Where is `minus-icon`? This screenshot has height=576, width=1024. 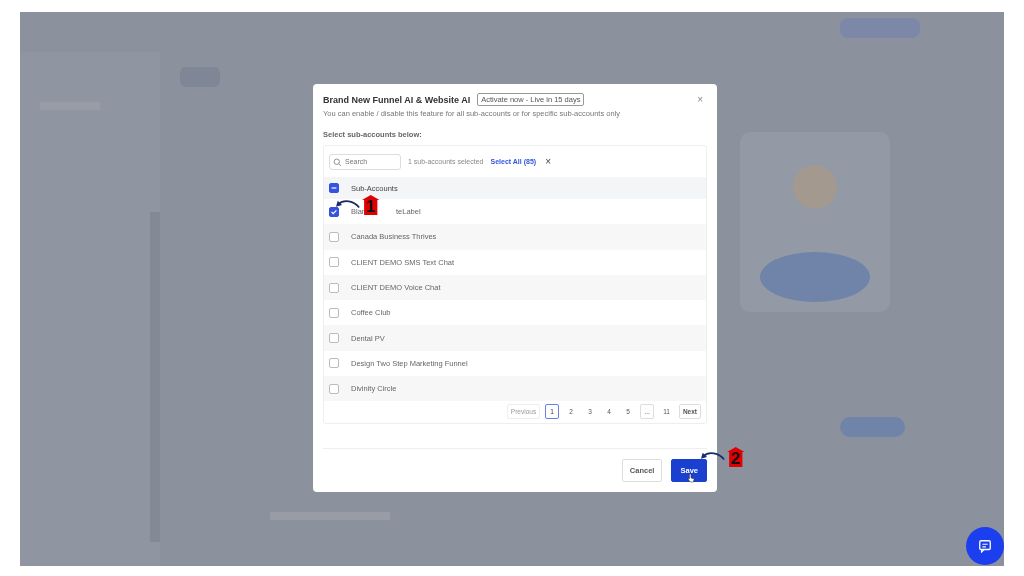 minus-icon is located at coordinates (334, 188).